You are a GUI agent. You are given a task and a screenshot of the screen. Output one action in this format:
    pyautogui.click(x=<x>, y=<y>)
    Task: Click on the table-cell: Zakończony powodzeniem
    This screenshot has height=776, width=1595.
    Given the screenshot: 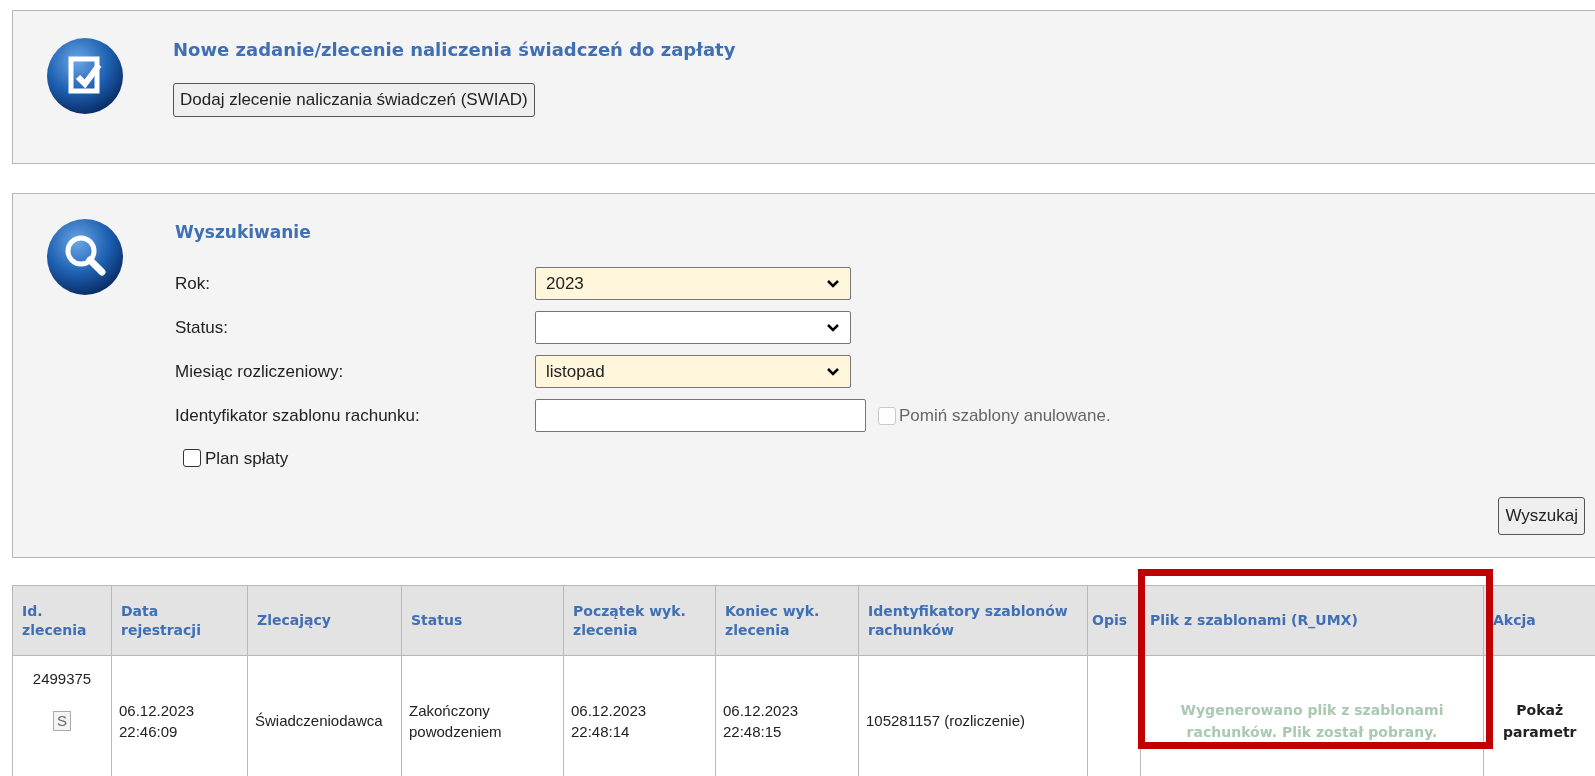 What is the action you would take?
    pyautogui.click(x=455, y=720)
    